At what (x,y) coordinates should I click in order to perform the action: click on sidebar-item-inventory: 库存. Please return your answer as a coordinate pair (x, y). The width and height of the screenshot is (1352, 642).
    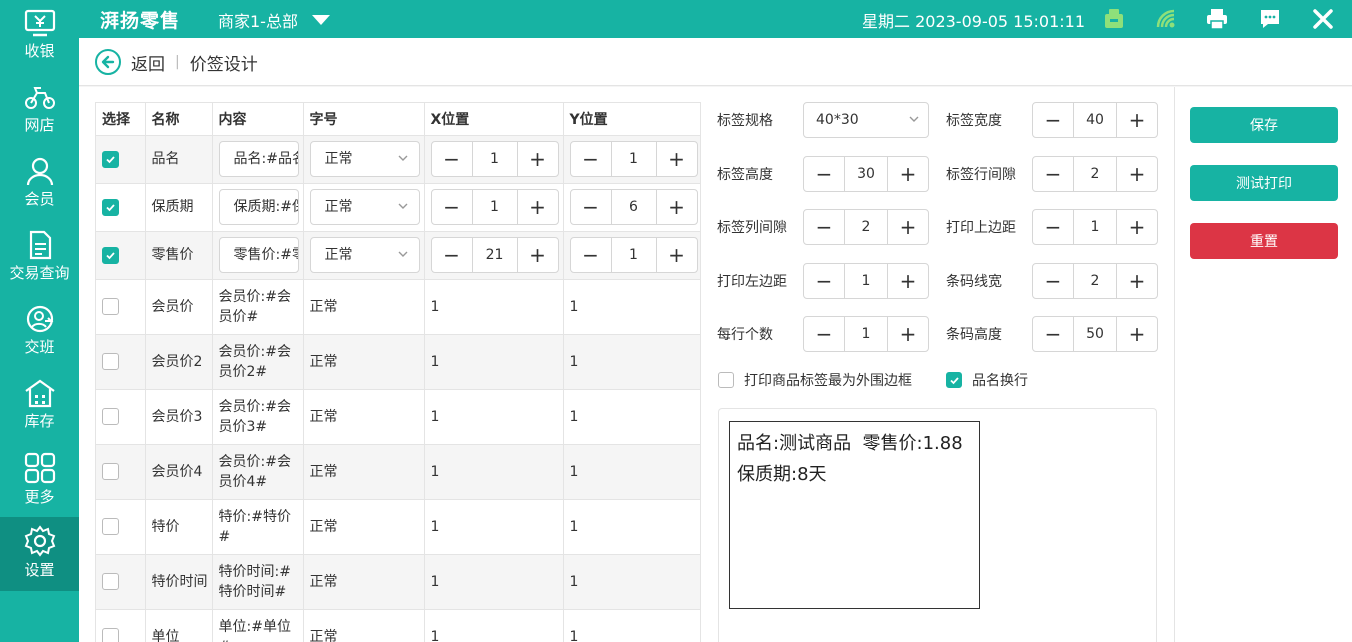
    Looking at the image, I should click on (39, 407).